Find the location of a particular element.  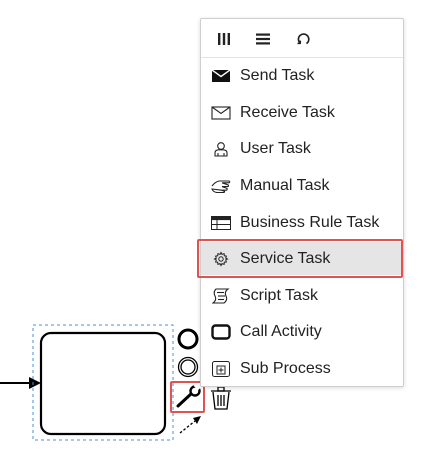

receive-envelope-icon is located at coordinates (221, 113).